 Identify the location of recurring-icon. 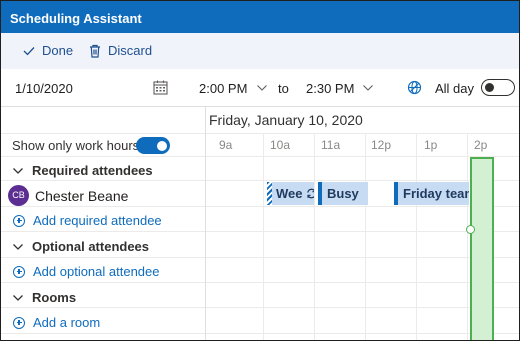
(310, 193).